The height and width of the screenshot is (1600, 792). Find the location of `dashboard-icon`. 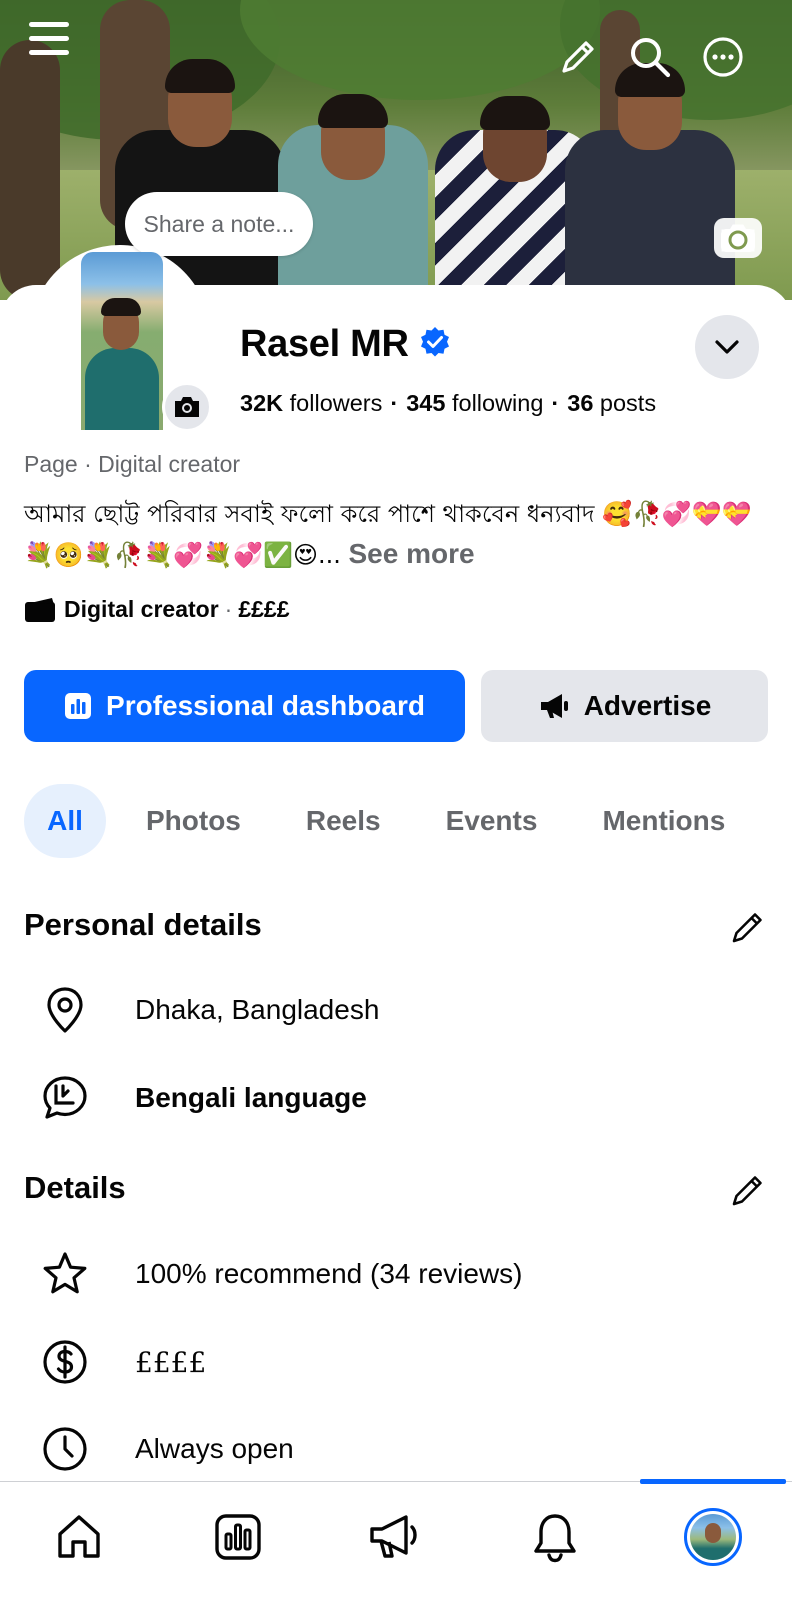

dashboard-icon is located at coordinates (78, 706).